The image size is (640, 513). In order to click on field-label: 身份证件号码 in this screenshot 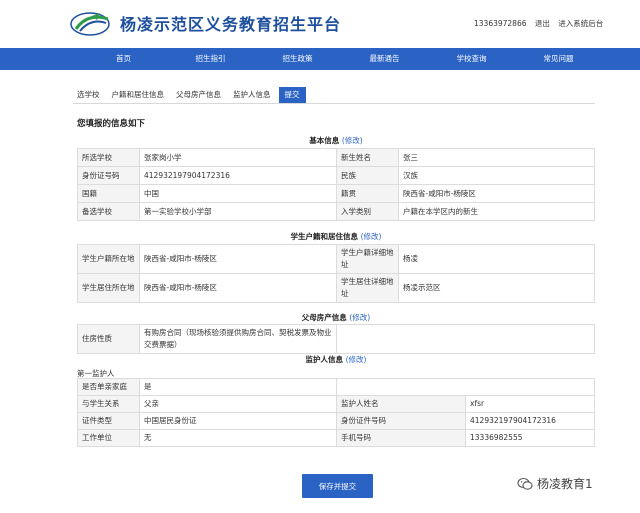, I will do `click(401, 421)`.